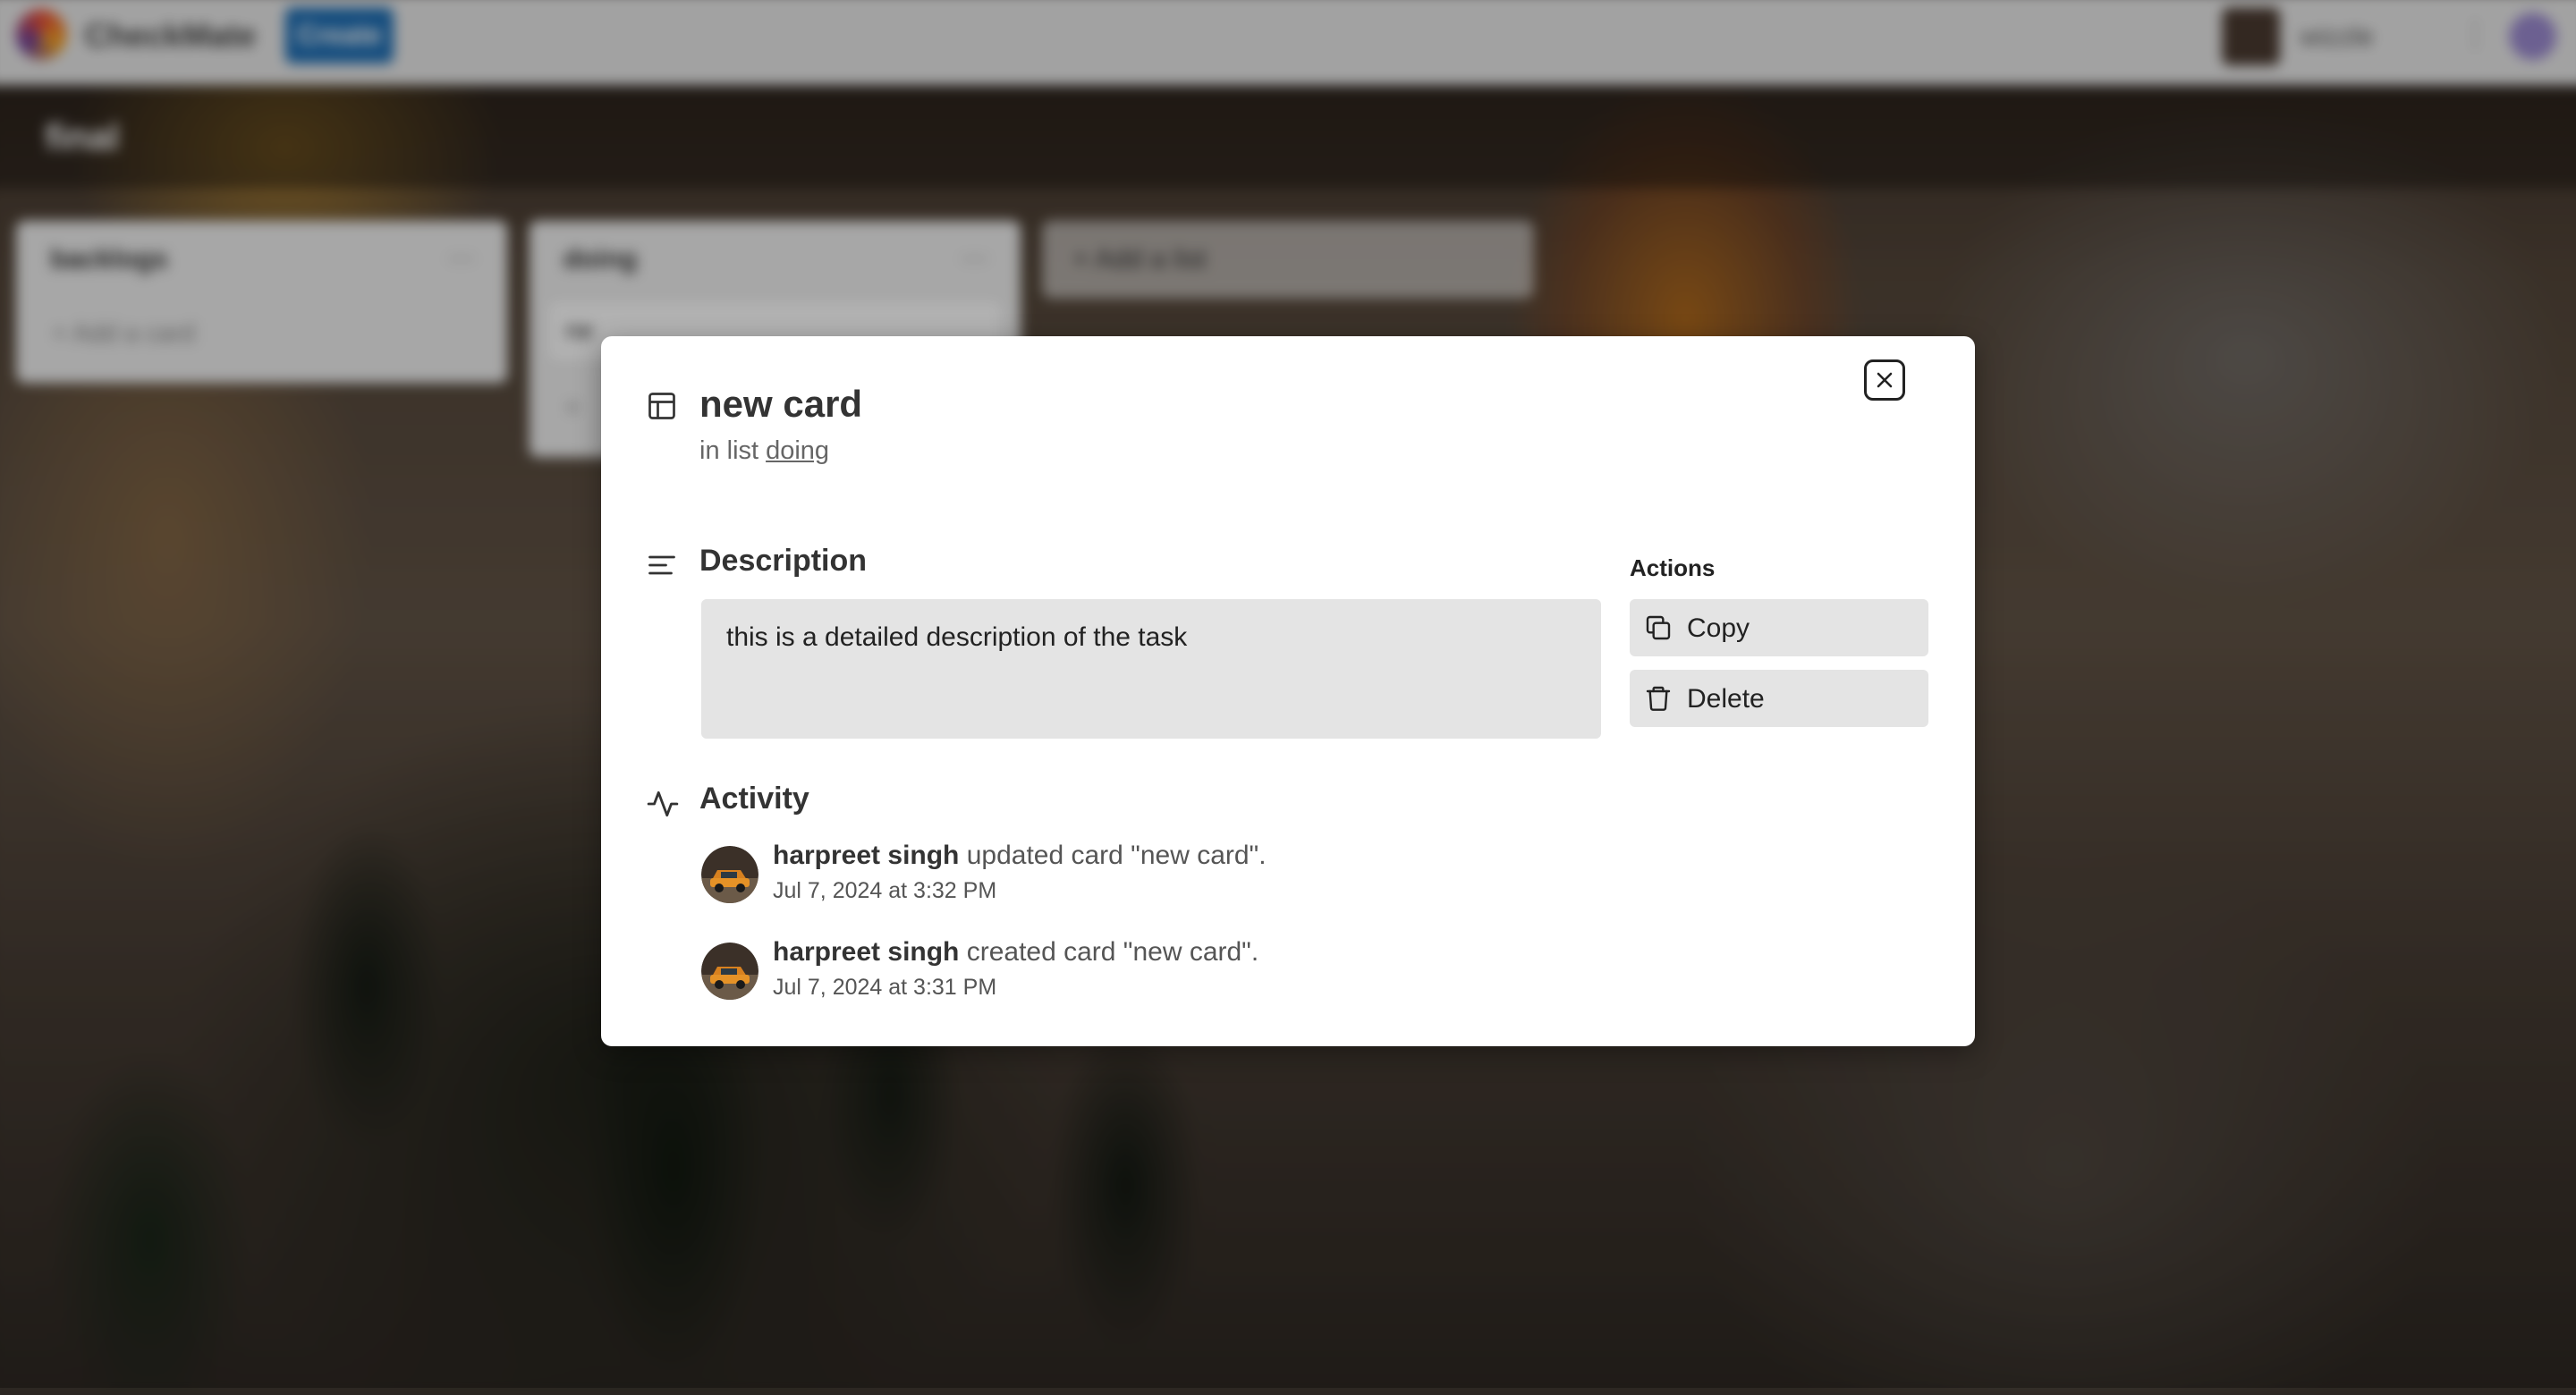 The width and height of the screenshot is (2576, 1395). Describe the element at coordinates (1673, 567) in the screenshot. I see `actions-heading: Actions` at that location.